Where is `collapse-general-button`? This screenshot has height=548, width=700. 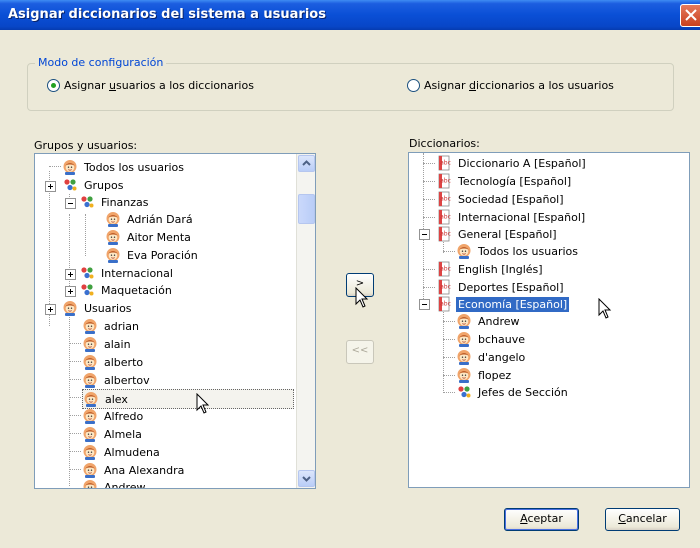
collapse-general-button is located at coordinates (424, 234).